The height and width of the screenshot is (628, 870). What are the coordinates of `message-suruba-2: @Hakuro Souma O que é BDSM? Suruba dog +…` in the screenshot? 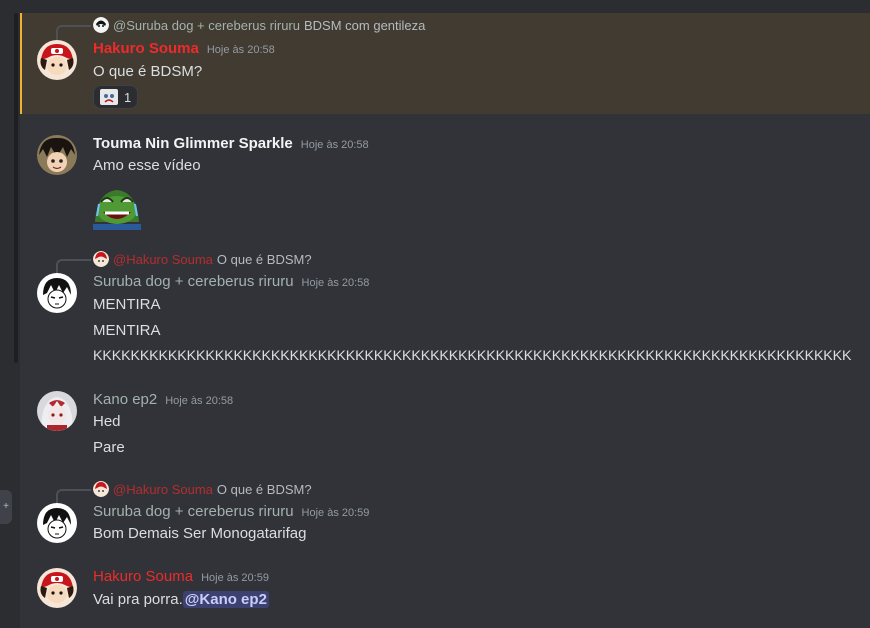 It's located at (445, 510).